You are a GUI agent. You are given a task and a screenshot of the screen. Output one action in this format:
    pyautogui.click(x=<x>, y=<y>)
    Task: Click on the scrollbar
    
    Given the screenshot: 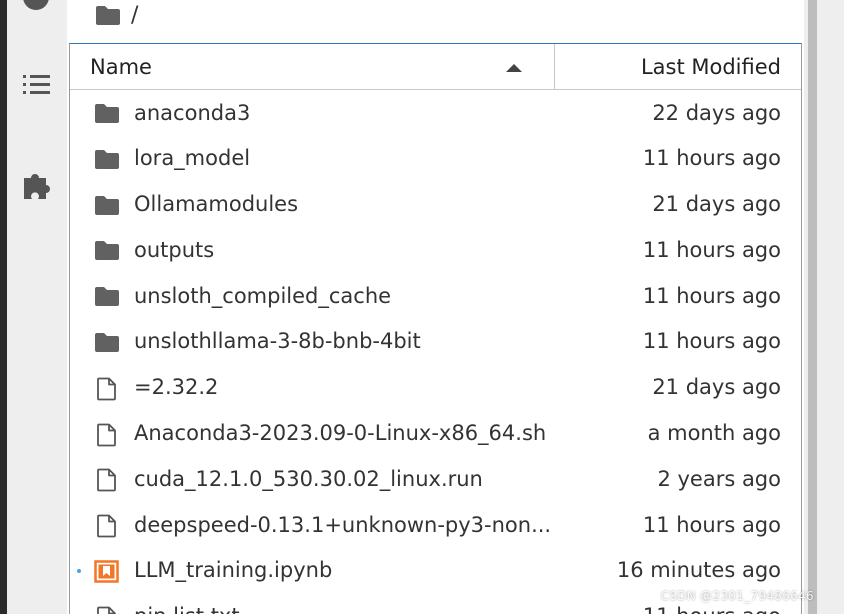 What is the action you would take?
    pyautogui.click(x=812, y=307)
    